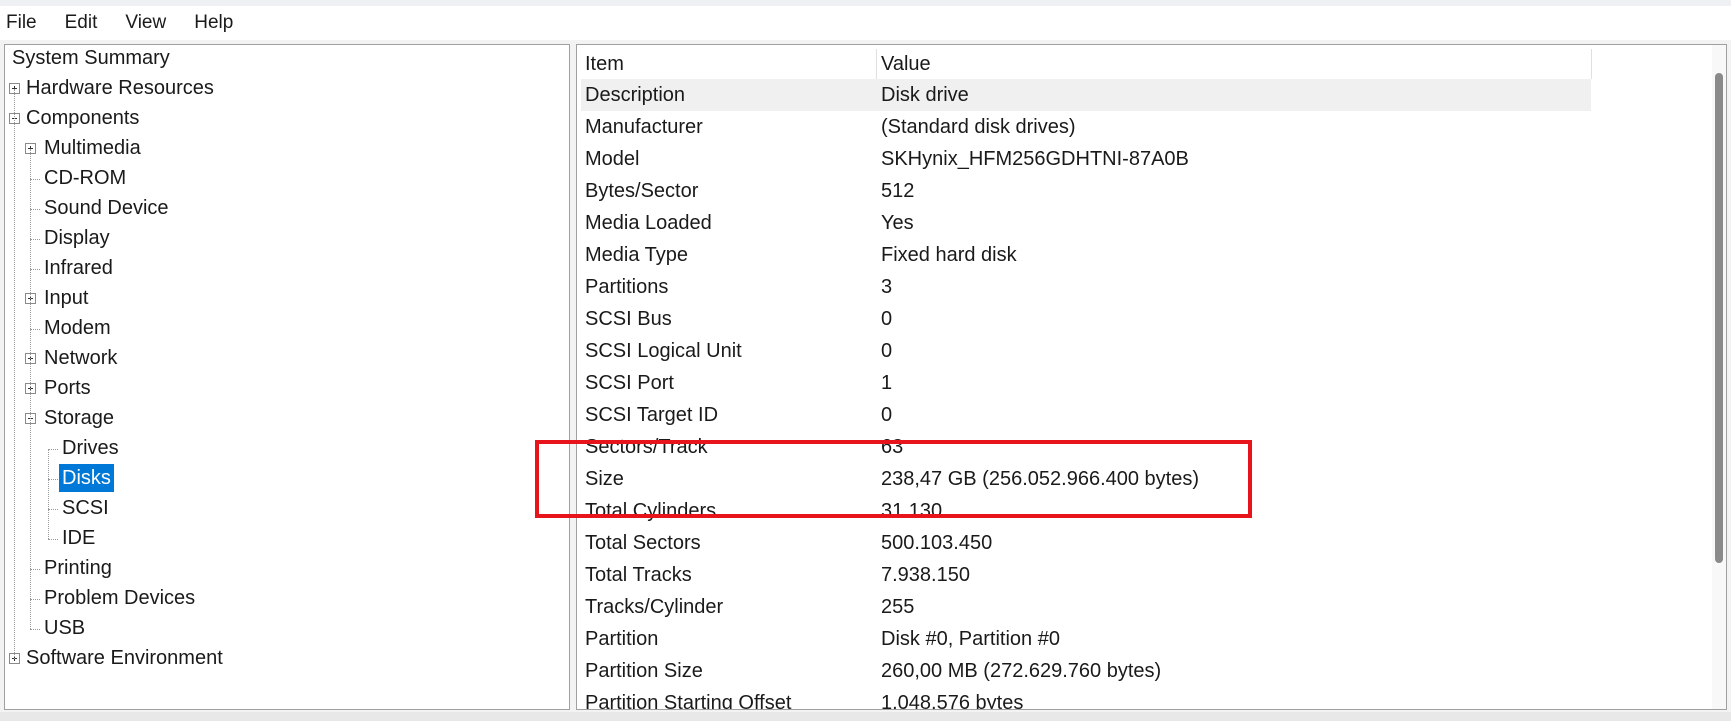  Describe the element at coordinates (897, 223) in the screenshot. I see `row-value: Yes` at that location.